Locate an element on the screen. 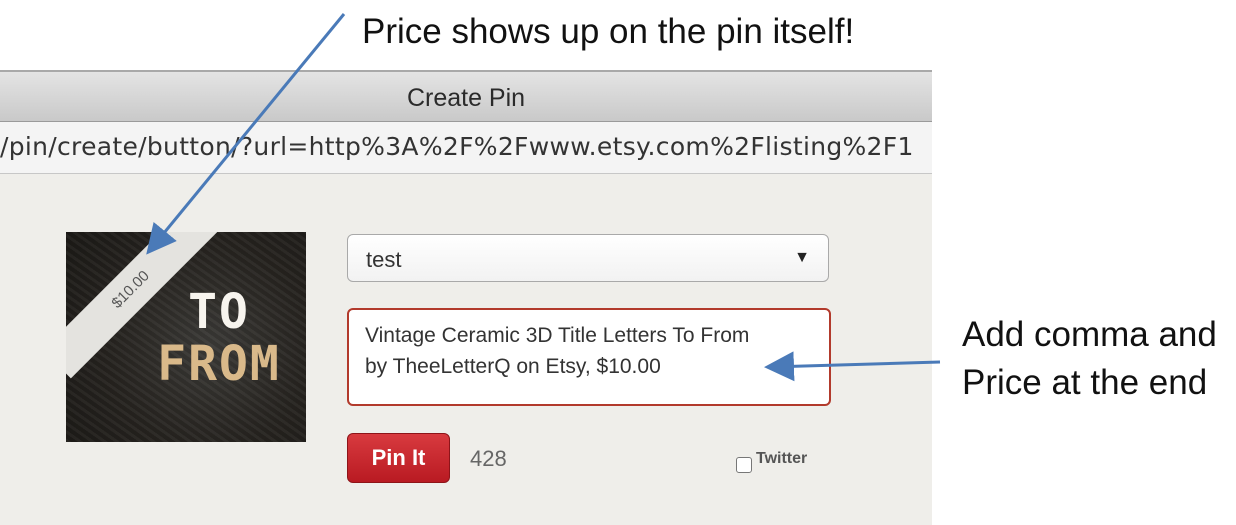 Image resolution: width=1236 pixels, height=525 pixels. image-letters-bottom: FROM is located at coordinates (219, 364).